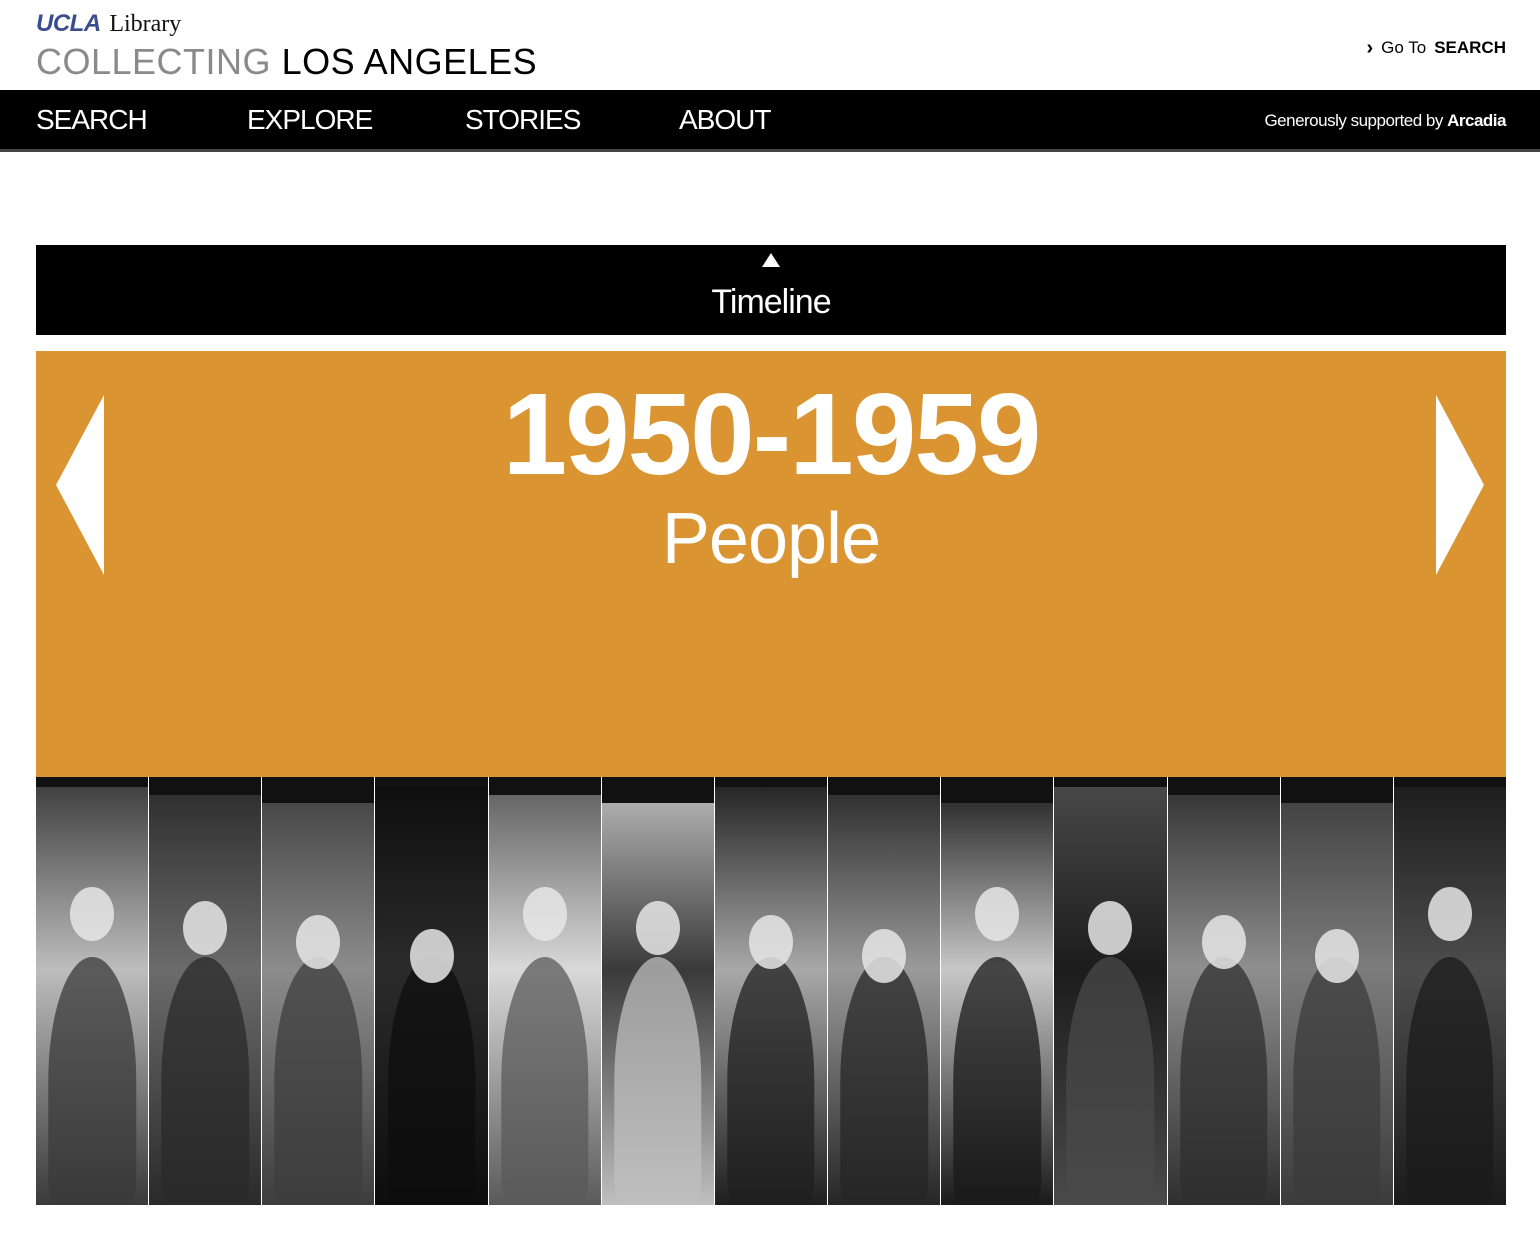  I want to click on ucla-library-wordmark: UCLA Library, so click(286, 24).